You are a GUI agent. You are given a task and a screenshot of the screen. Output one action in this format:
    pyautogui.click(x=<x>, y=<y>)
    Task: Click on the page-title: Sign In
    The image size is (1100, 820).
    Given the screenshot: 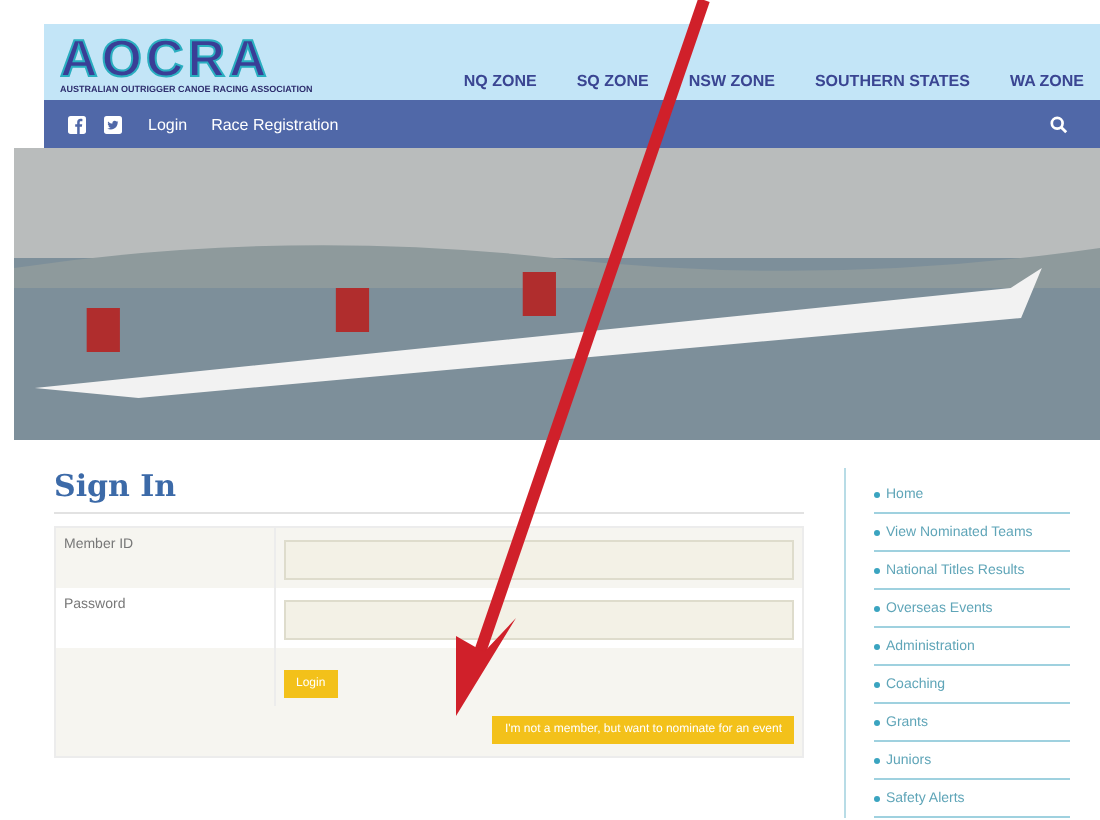 What is the action you would take?
    pyautogui.click(x=116, y=488)
    